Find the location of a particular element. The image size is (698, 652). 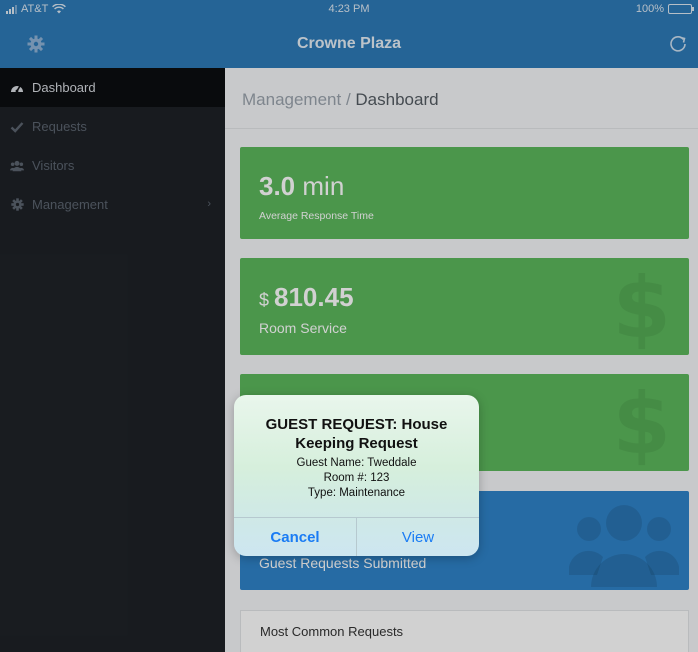

alert-room-number: Room #: 123 is located at coordinates (356, 478).